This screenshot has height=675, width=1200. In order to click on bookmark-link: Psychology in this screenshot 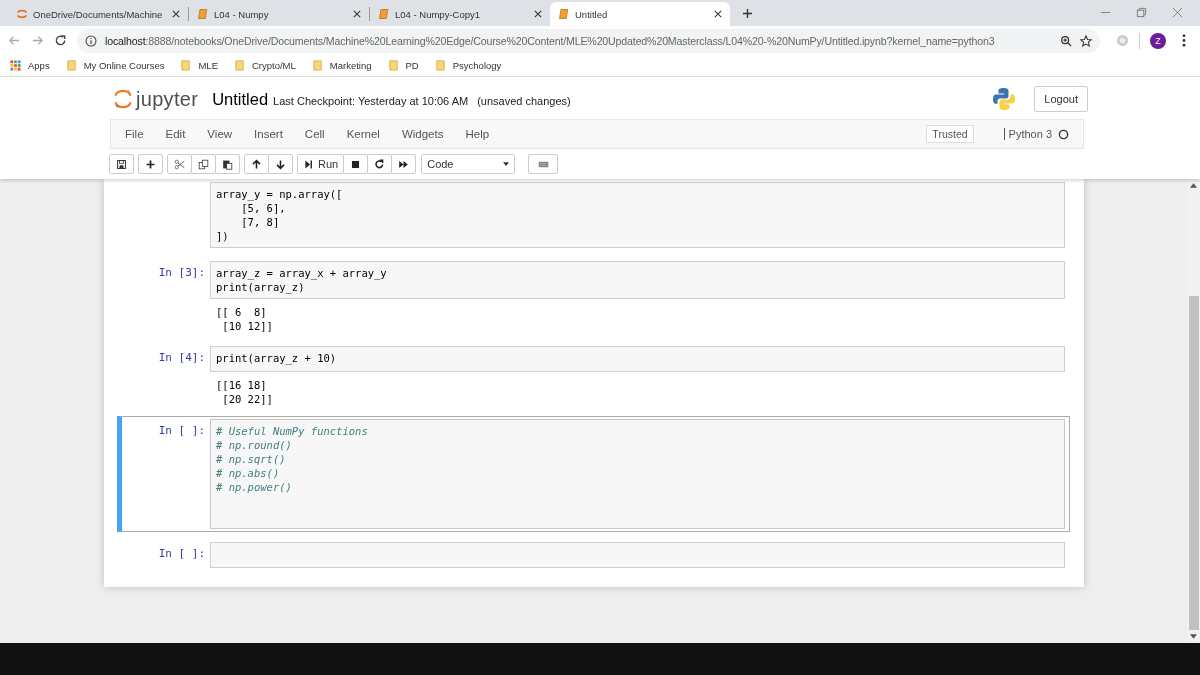, I will do `click(468, 65)`.